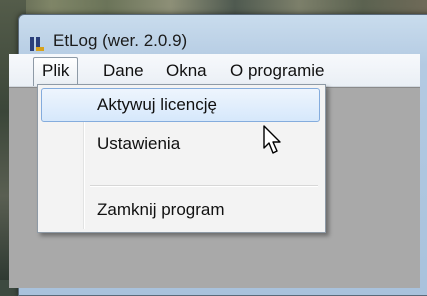  What do you see at coordinates (277, 71) in the screenshot?
I see `menu-o-programie: O programie` at bounding box center [277, 71].